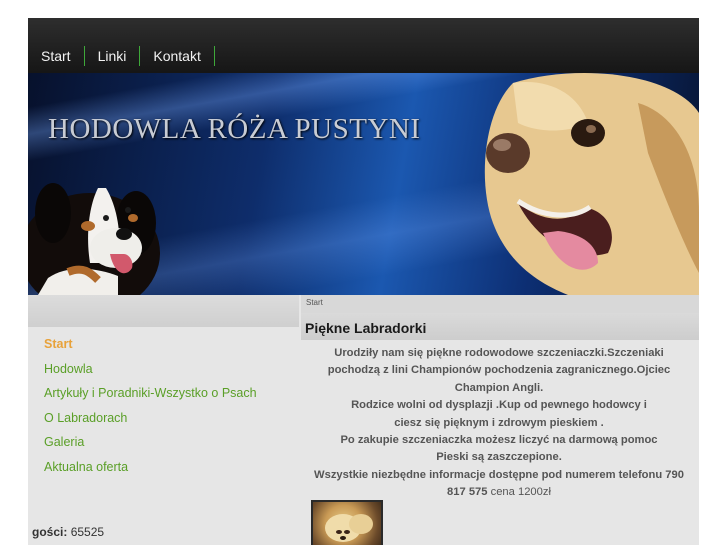 The width and height of the screenshot is (727, 545). Describe the element at coordinates (58, 344) in the screenshot. I see `sidebar-item-start: Start` at that location.